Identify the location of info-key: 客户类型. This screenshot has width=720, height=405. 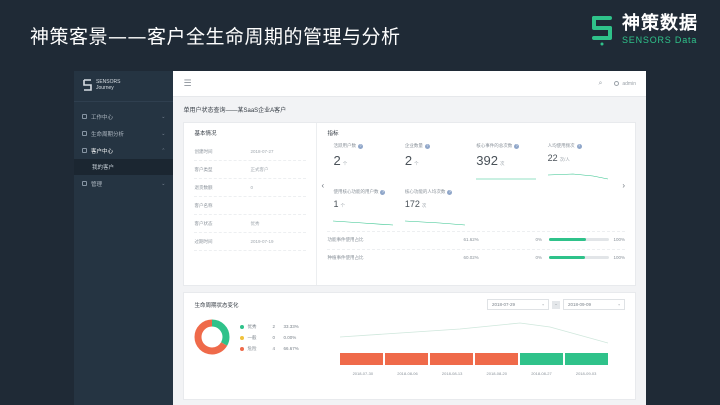
(203, 169).